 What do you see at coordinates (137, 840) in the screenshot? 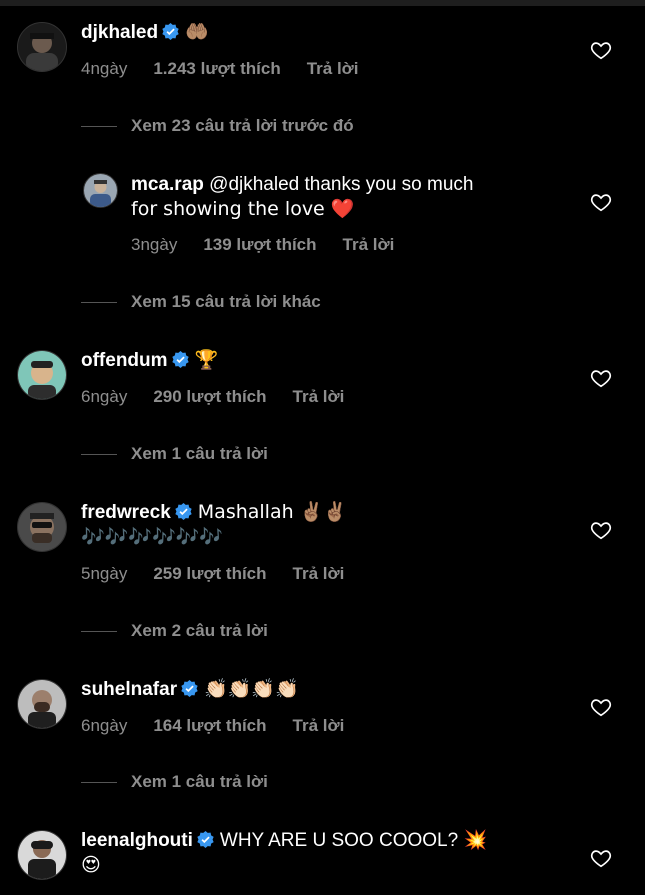
I see `username: leenalghouti` at bounding box center [137, 840].